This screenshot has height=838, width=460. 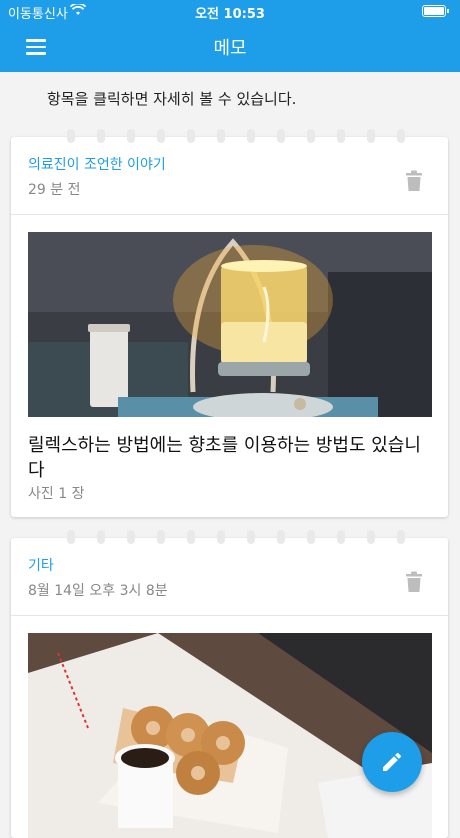 I want to click on app-bar: 메모, so click(x=230, y=47).